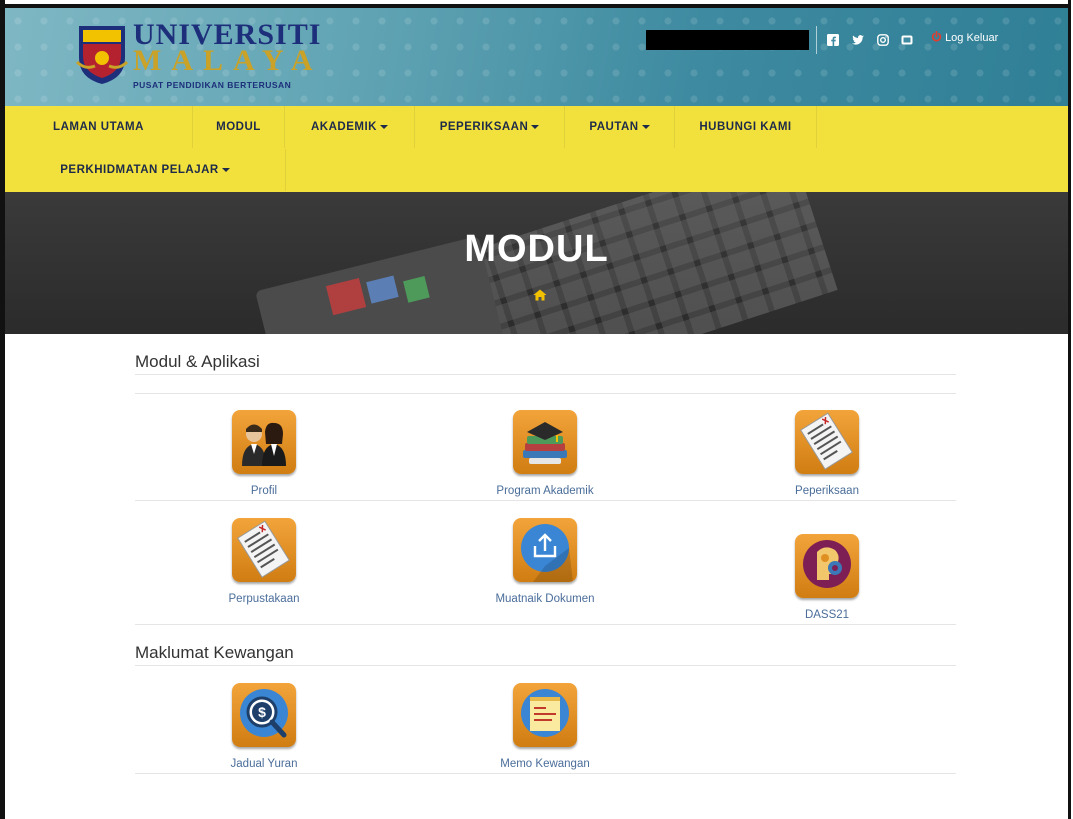 This screenshot has width=1073, height=819. I want to click on module-label: Memo Kewangan, so click(545, 764).